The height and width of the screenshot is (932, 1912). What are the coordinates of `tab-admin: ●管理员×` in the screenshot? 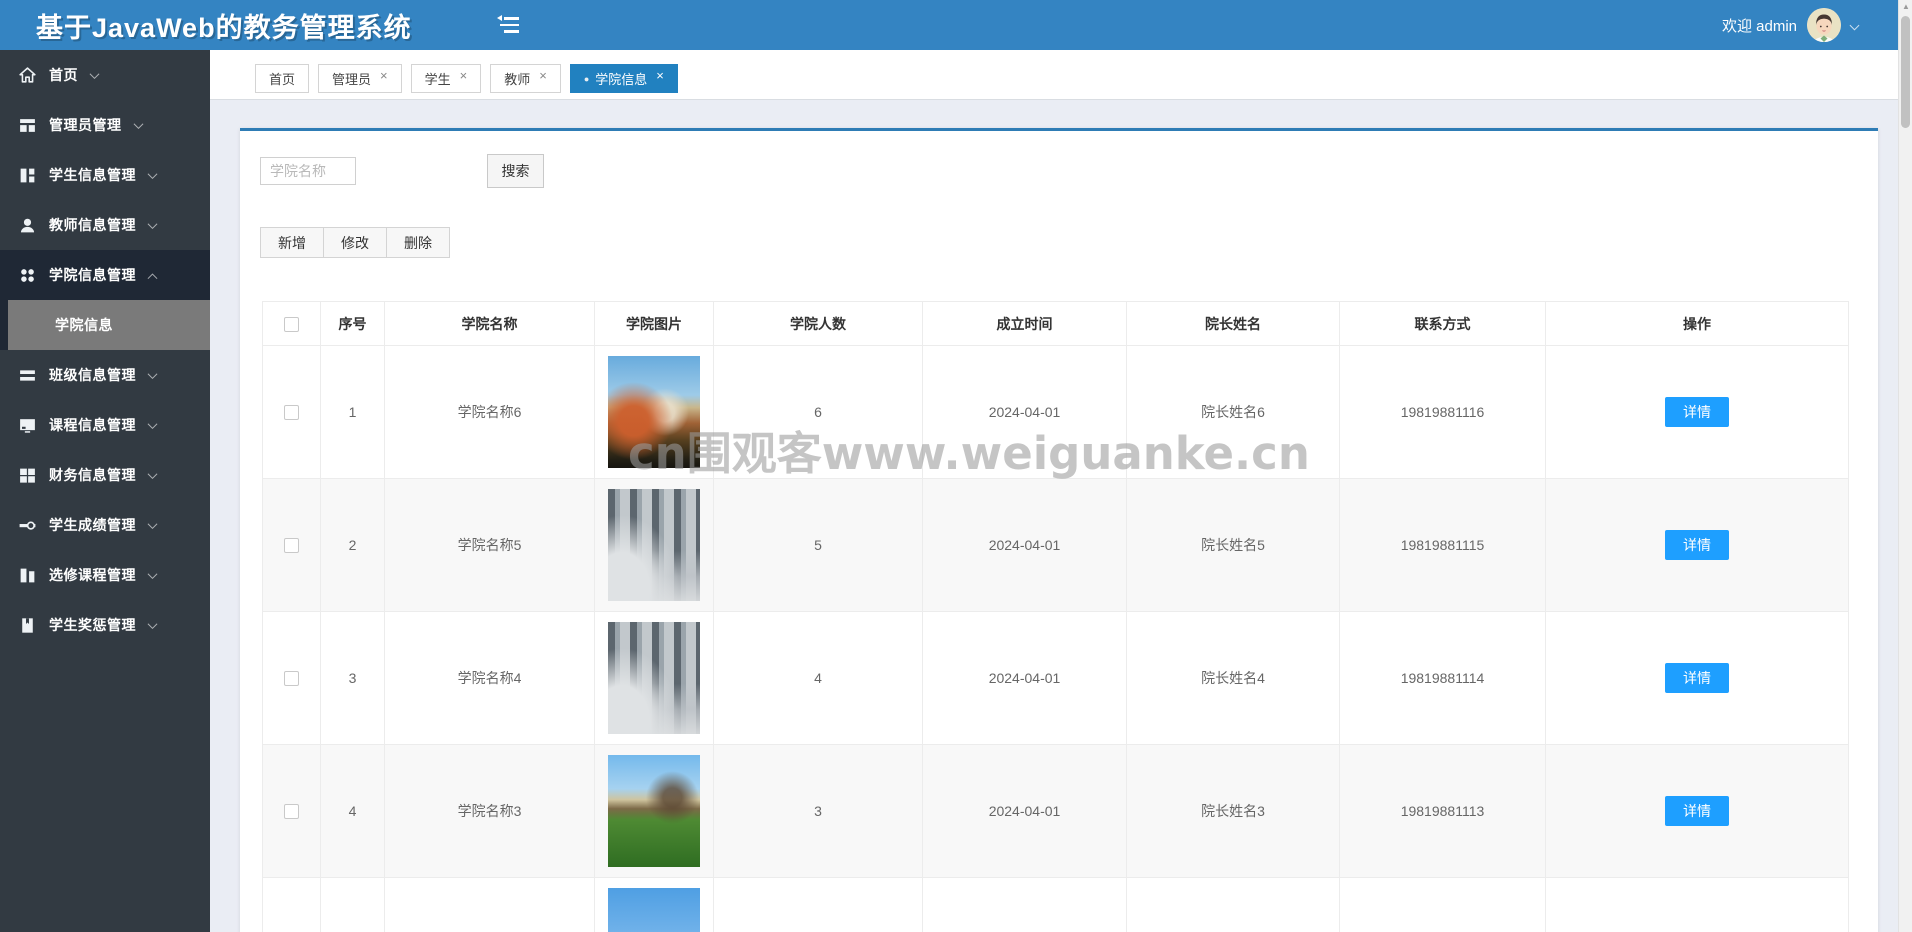 It's located at (360, 78).